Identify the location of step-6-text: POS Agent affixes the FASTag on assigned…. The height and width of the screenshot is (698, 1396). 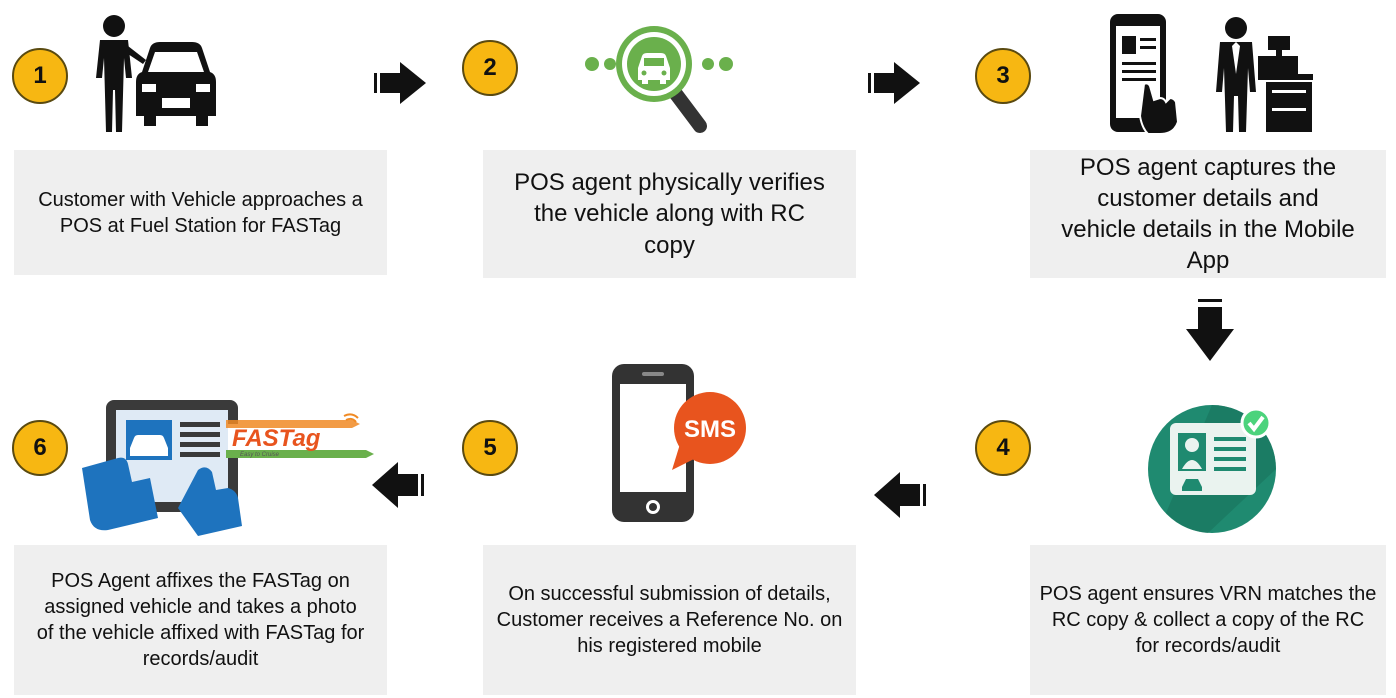
(200, 620).